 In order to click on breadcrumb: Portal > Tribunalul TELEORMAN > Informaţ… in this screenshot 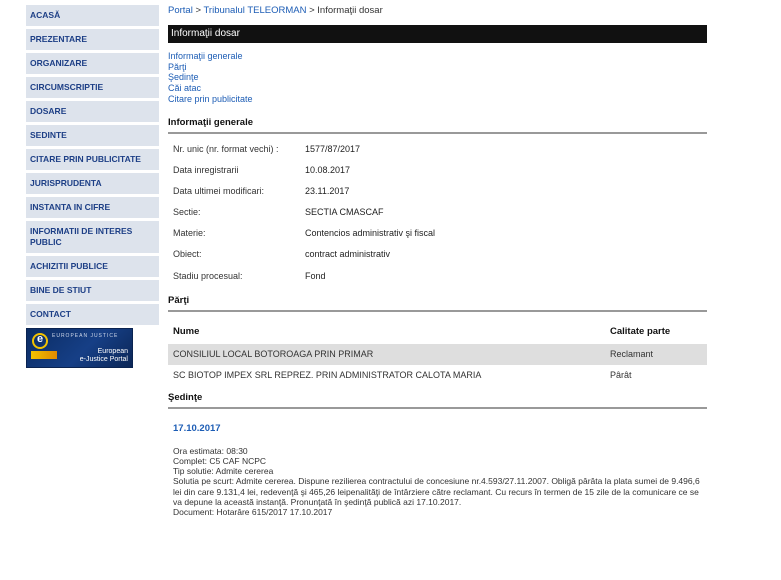, I will do `click(437, 12)`.